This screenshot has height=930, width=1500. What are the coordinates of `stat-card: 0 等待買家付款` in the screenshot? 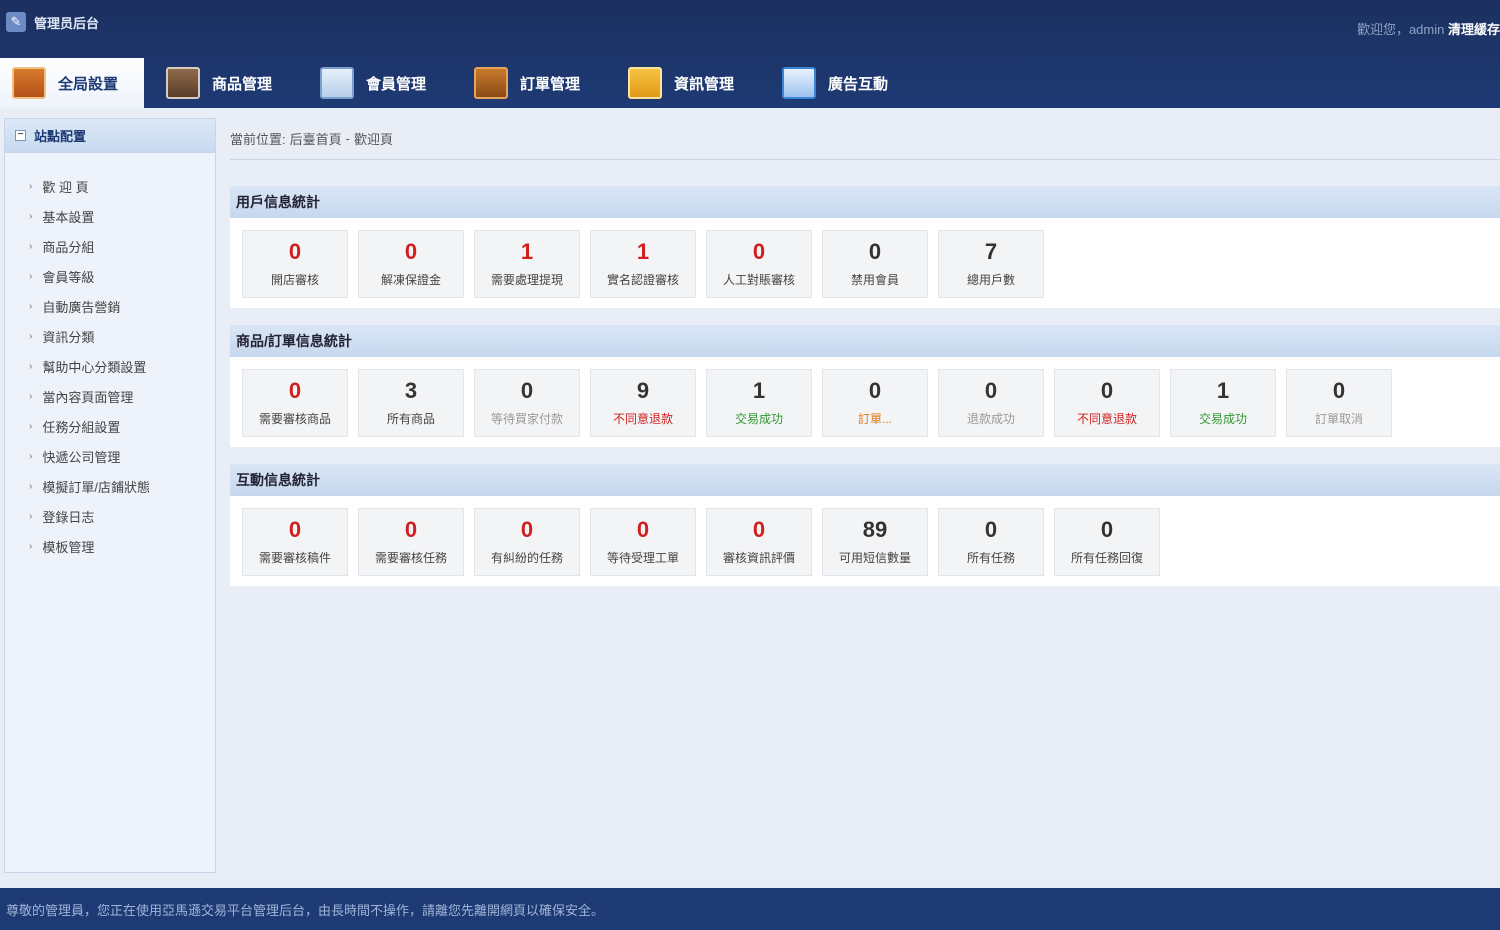 It's located at (527, 403).